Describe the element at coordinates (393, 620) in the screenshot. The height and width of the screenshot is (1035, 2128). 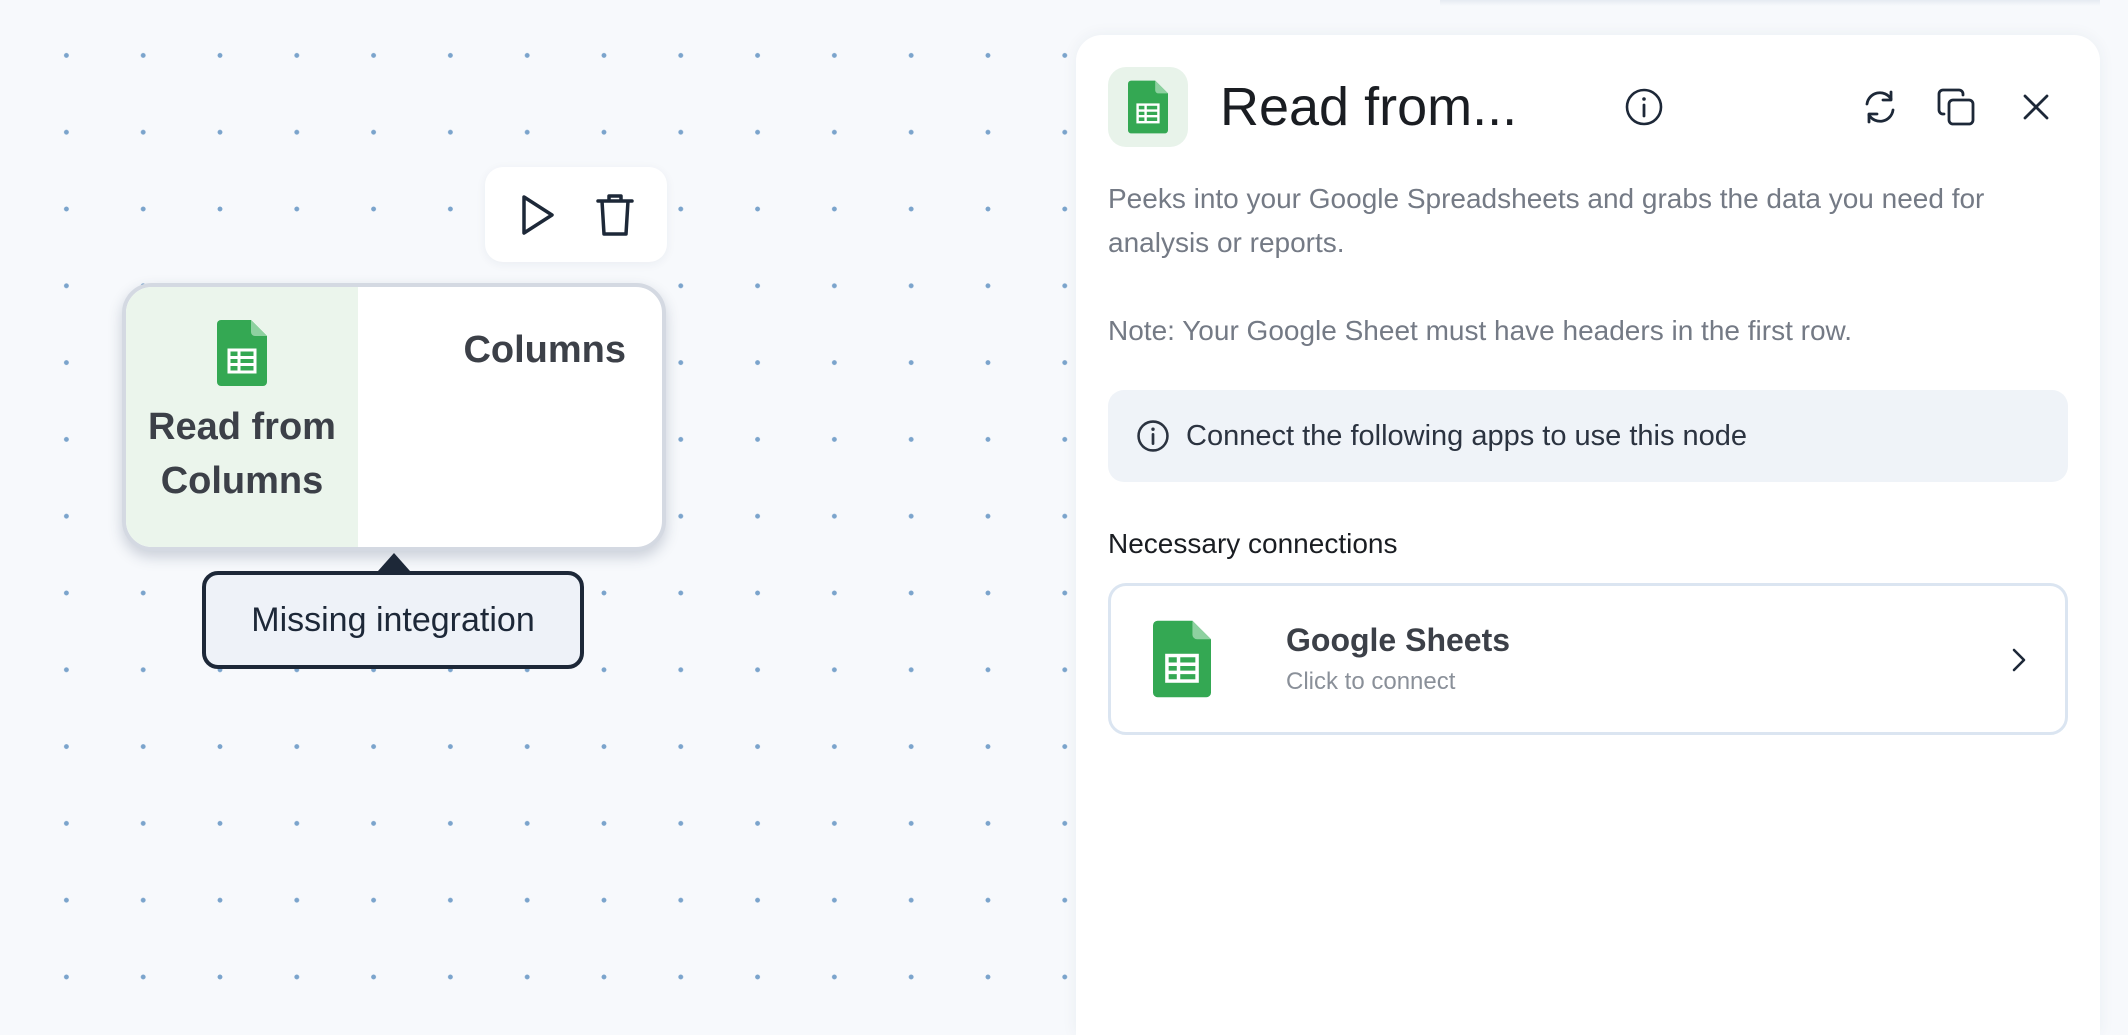
I see `missing-integration-tooltip: Missing integration` at that location.